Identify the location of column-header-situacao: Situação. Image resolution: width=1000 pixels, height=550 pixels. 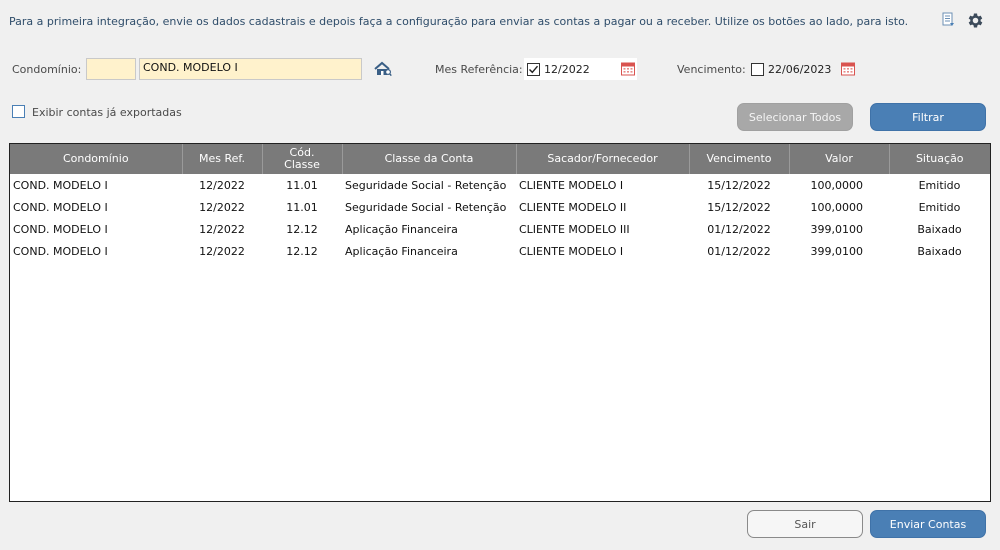
(939, 159).